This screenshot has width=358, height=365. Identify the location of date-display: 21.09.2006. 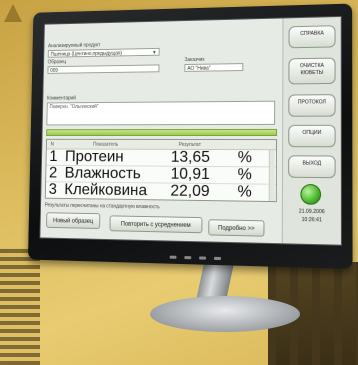
(312, 211).